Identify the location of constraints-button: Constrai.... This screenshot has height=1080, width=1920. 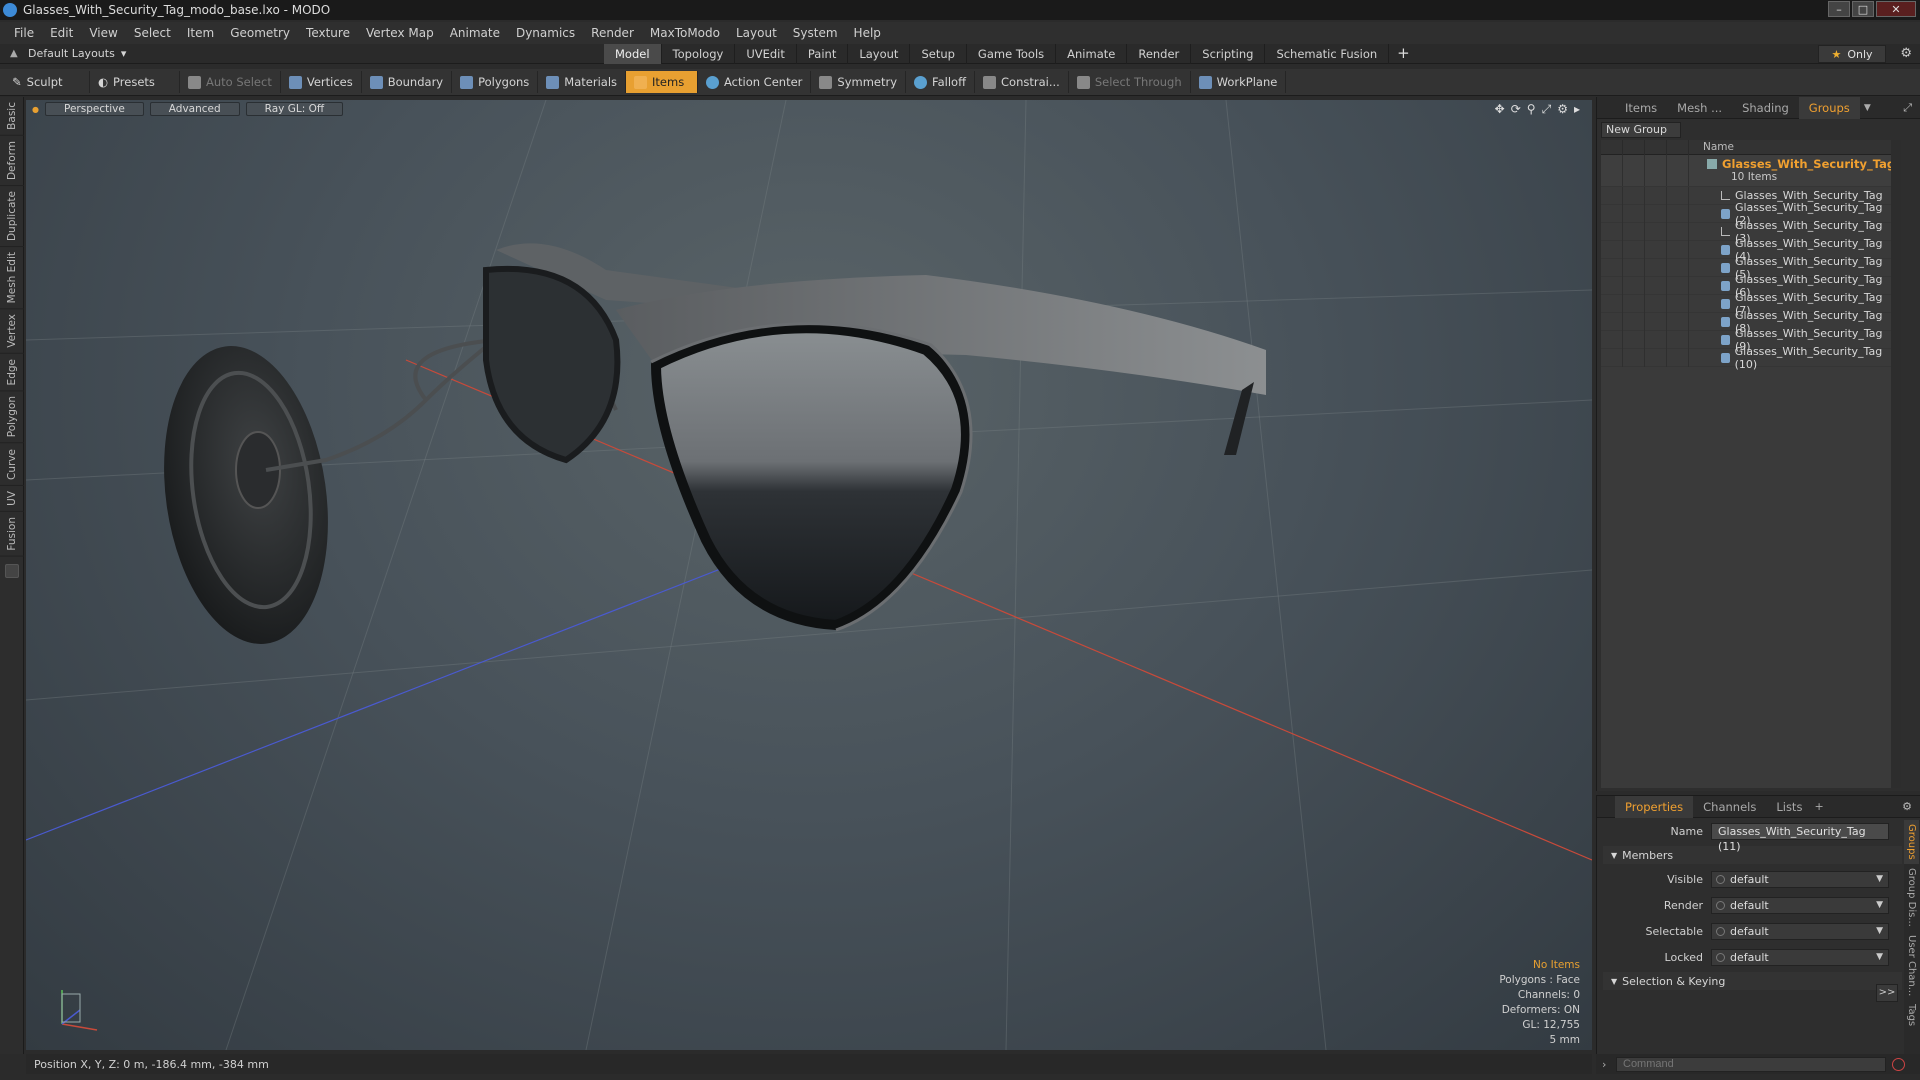
(1022, 82).